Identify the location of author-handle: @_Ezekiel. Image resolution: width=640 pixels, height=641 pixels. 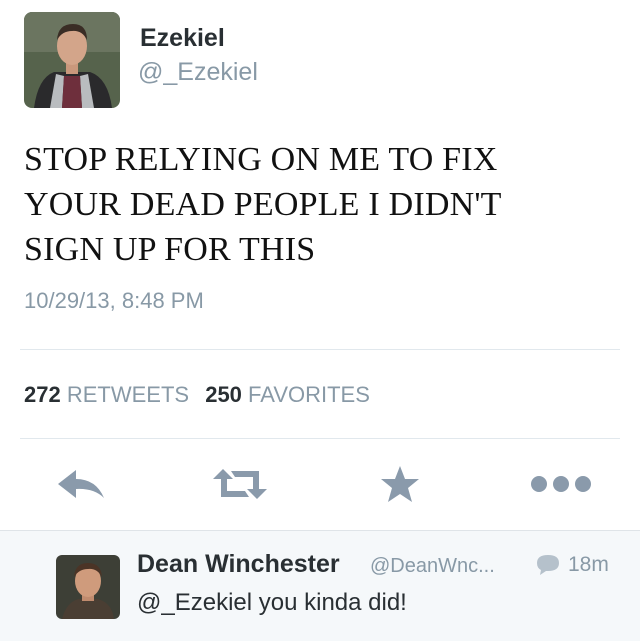
(198, 72).